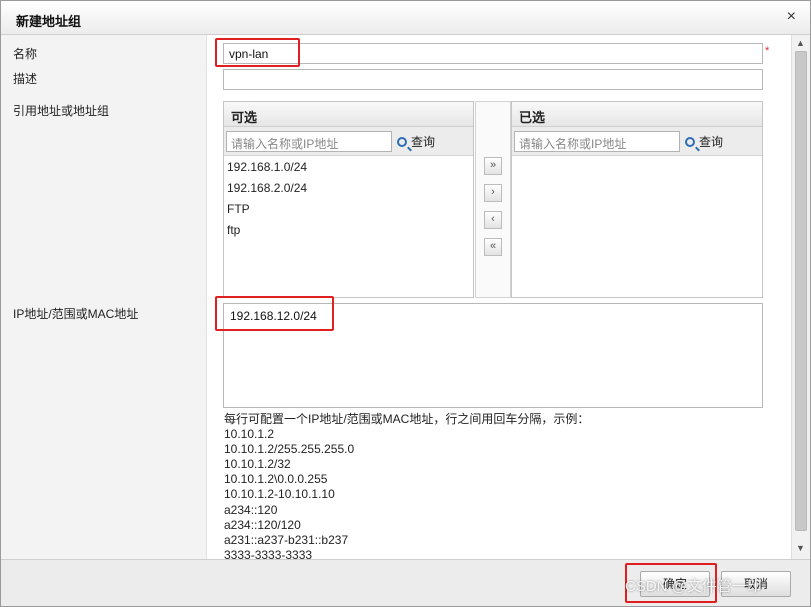 This screenshot has width=811, height=607. I want to click on description-field, so click(493, 79).